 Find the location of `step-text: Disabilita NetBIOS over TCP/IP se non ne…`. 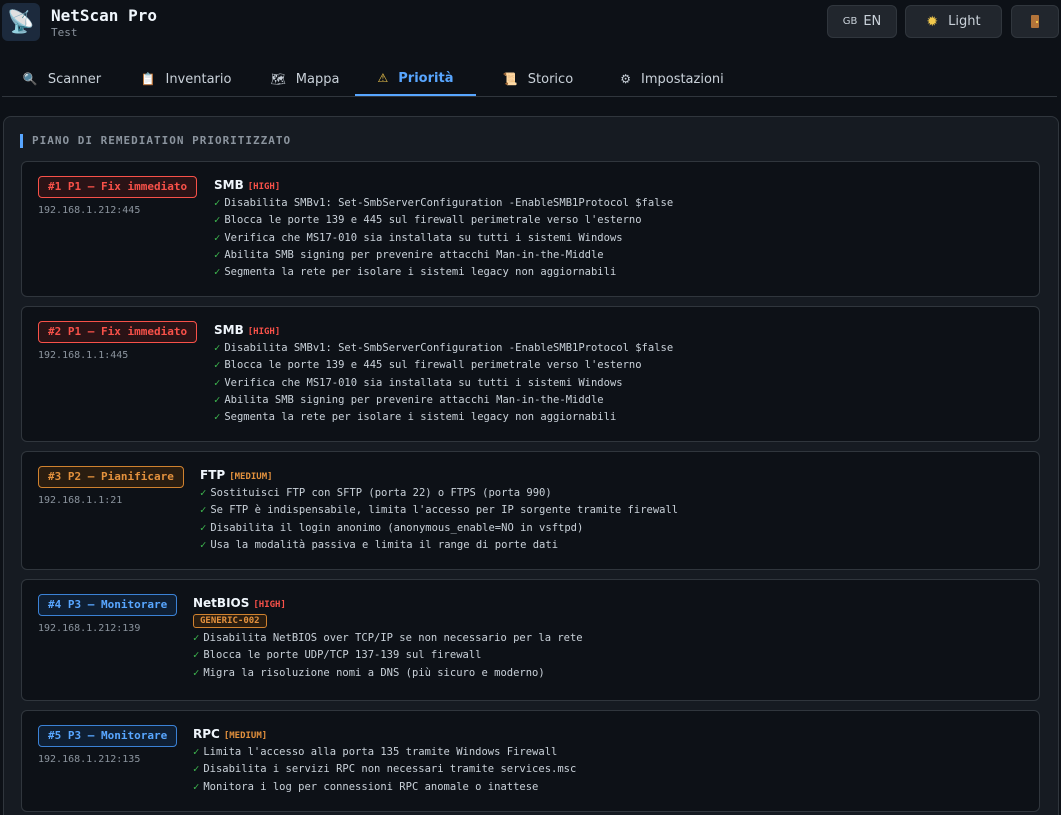

step-text: Disabilita NetBIOS over TCP/IP se non ne… is located at coordinates (393, 638).